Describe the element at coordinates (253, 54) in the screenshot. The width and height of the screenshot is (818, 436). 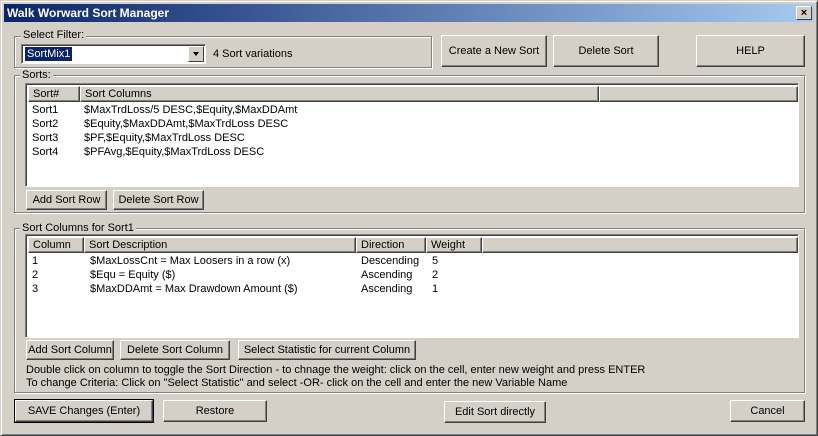
I see `sort-variation-count: 4 Sort variations` at that location.